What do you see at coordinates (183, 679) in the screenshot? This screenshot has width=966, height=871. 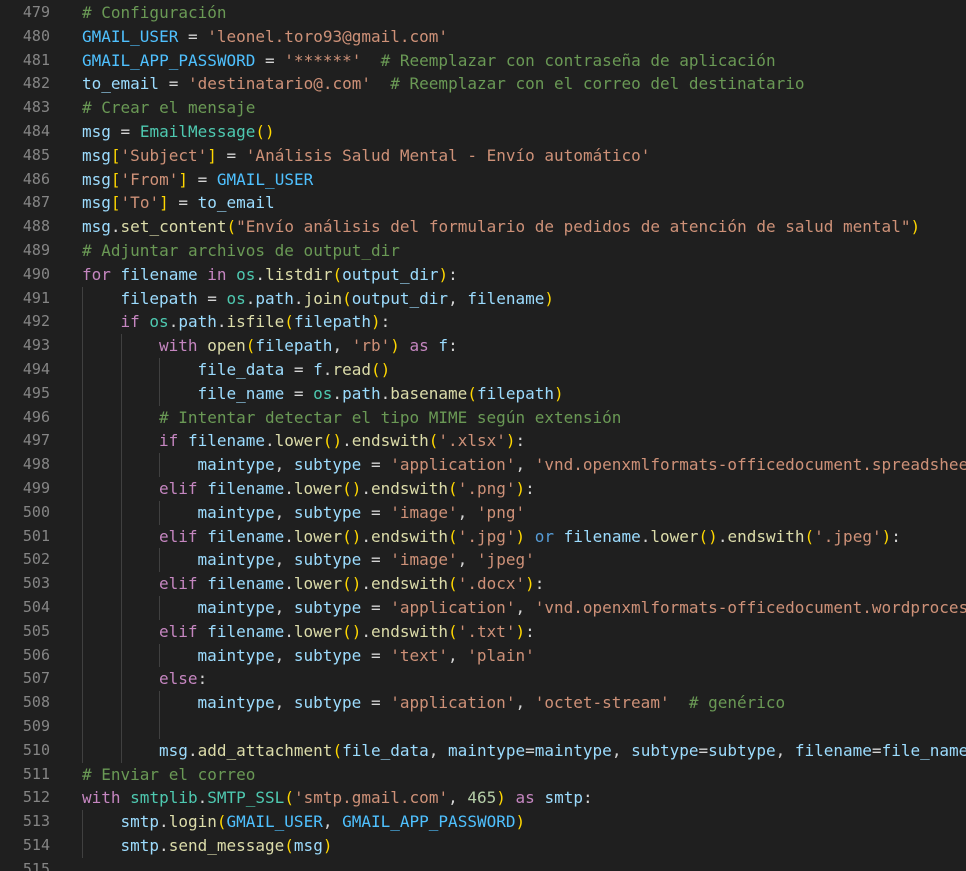 I see `code-line: else:` at bounding box center [183, 679].